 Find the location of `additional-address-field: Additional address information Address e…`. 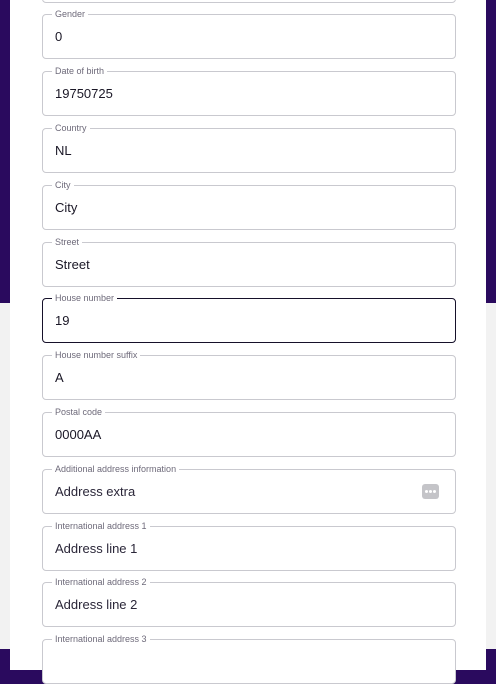

additional-address-field: Additional address information Address e… is located at coordinates (249, 488).